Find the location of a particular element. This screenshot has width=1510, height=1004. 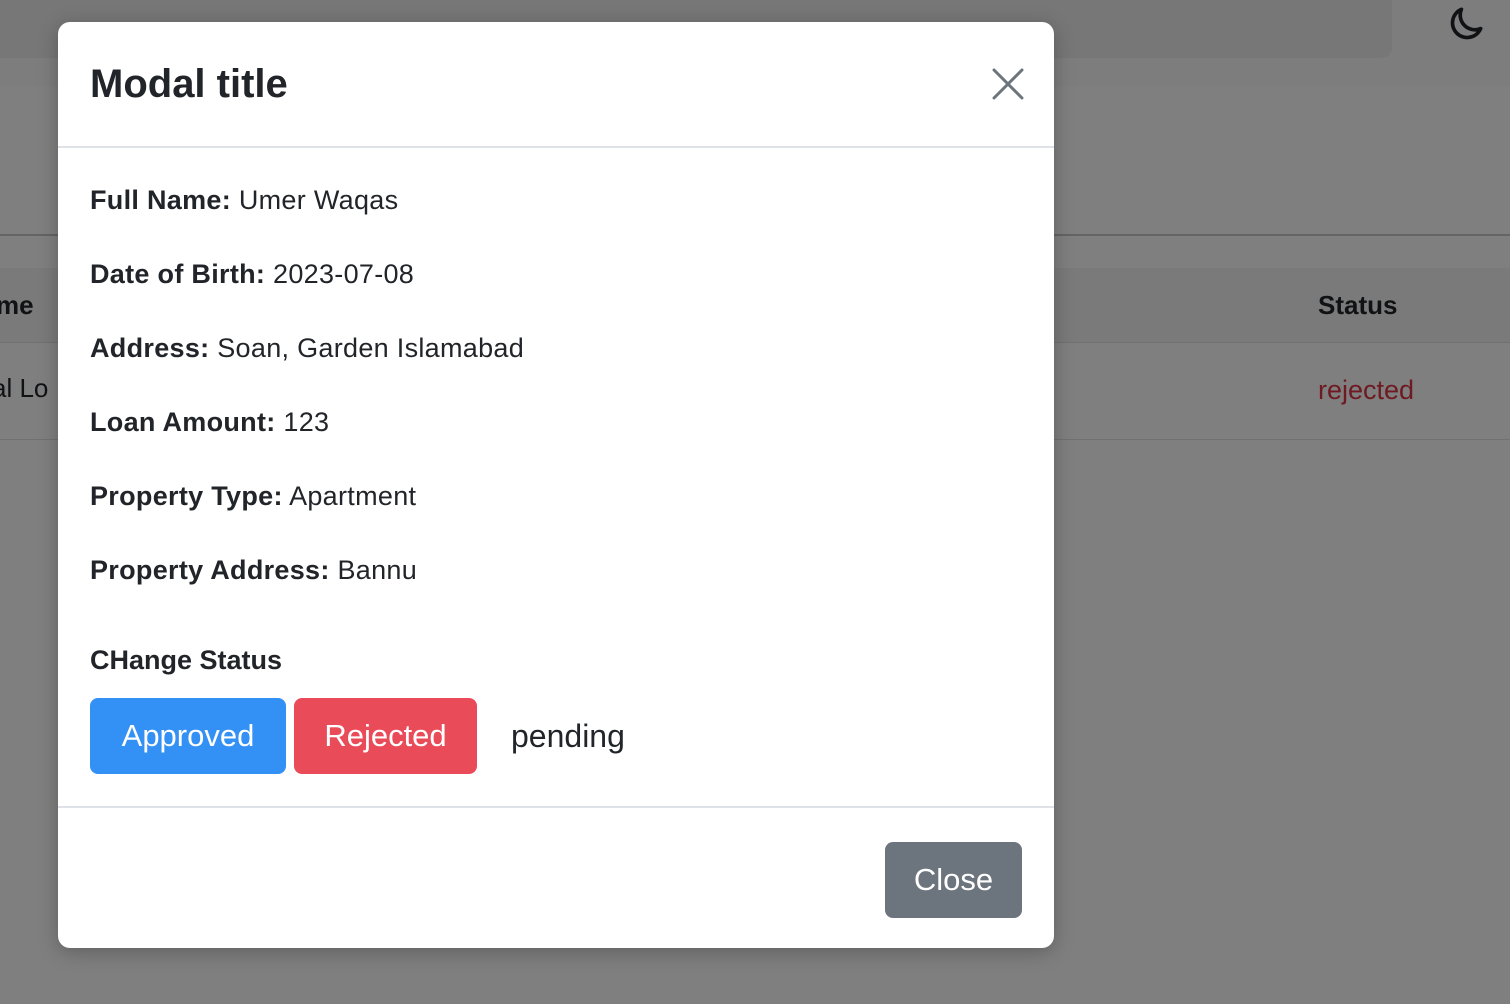

field-value: 2023-07-08 is located at coordinates (344, 274).